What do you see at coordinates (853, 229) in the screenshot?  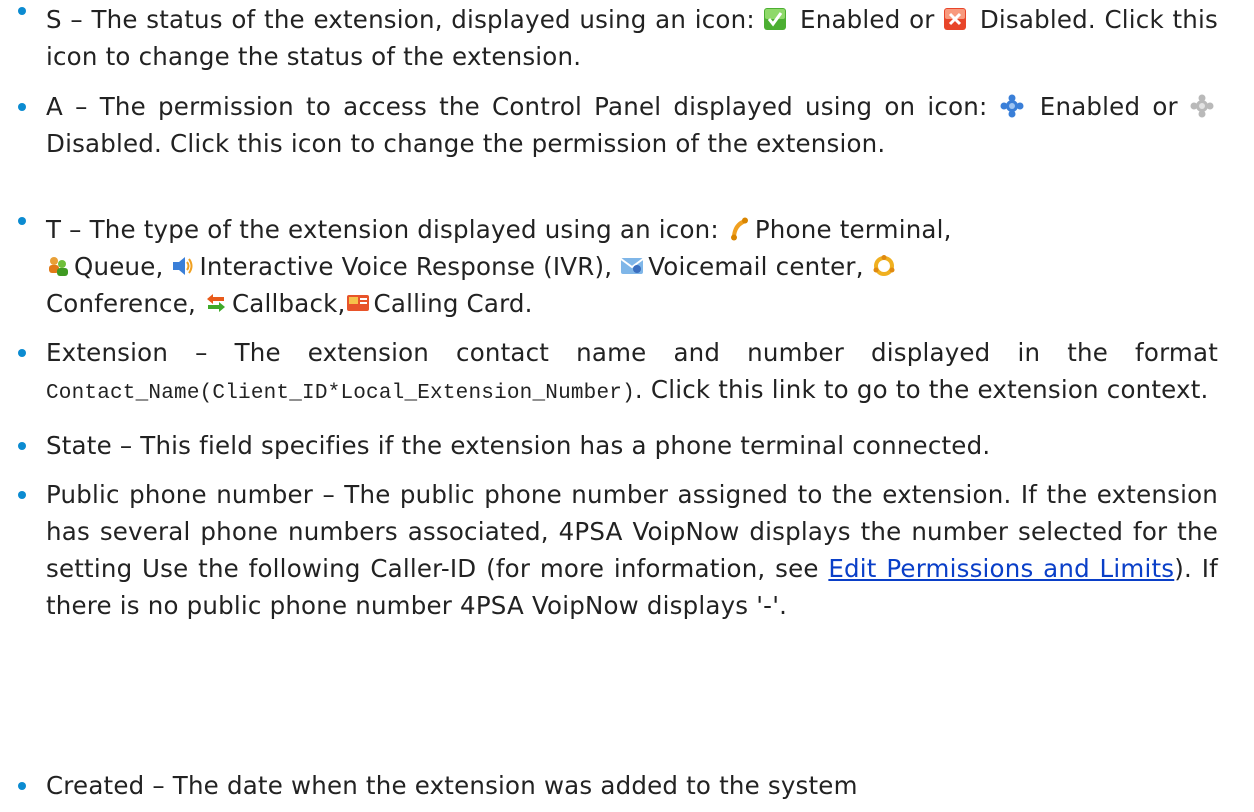 I see `type-label-phone: Phone terminal,` at bounding box center [853, 229].